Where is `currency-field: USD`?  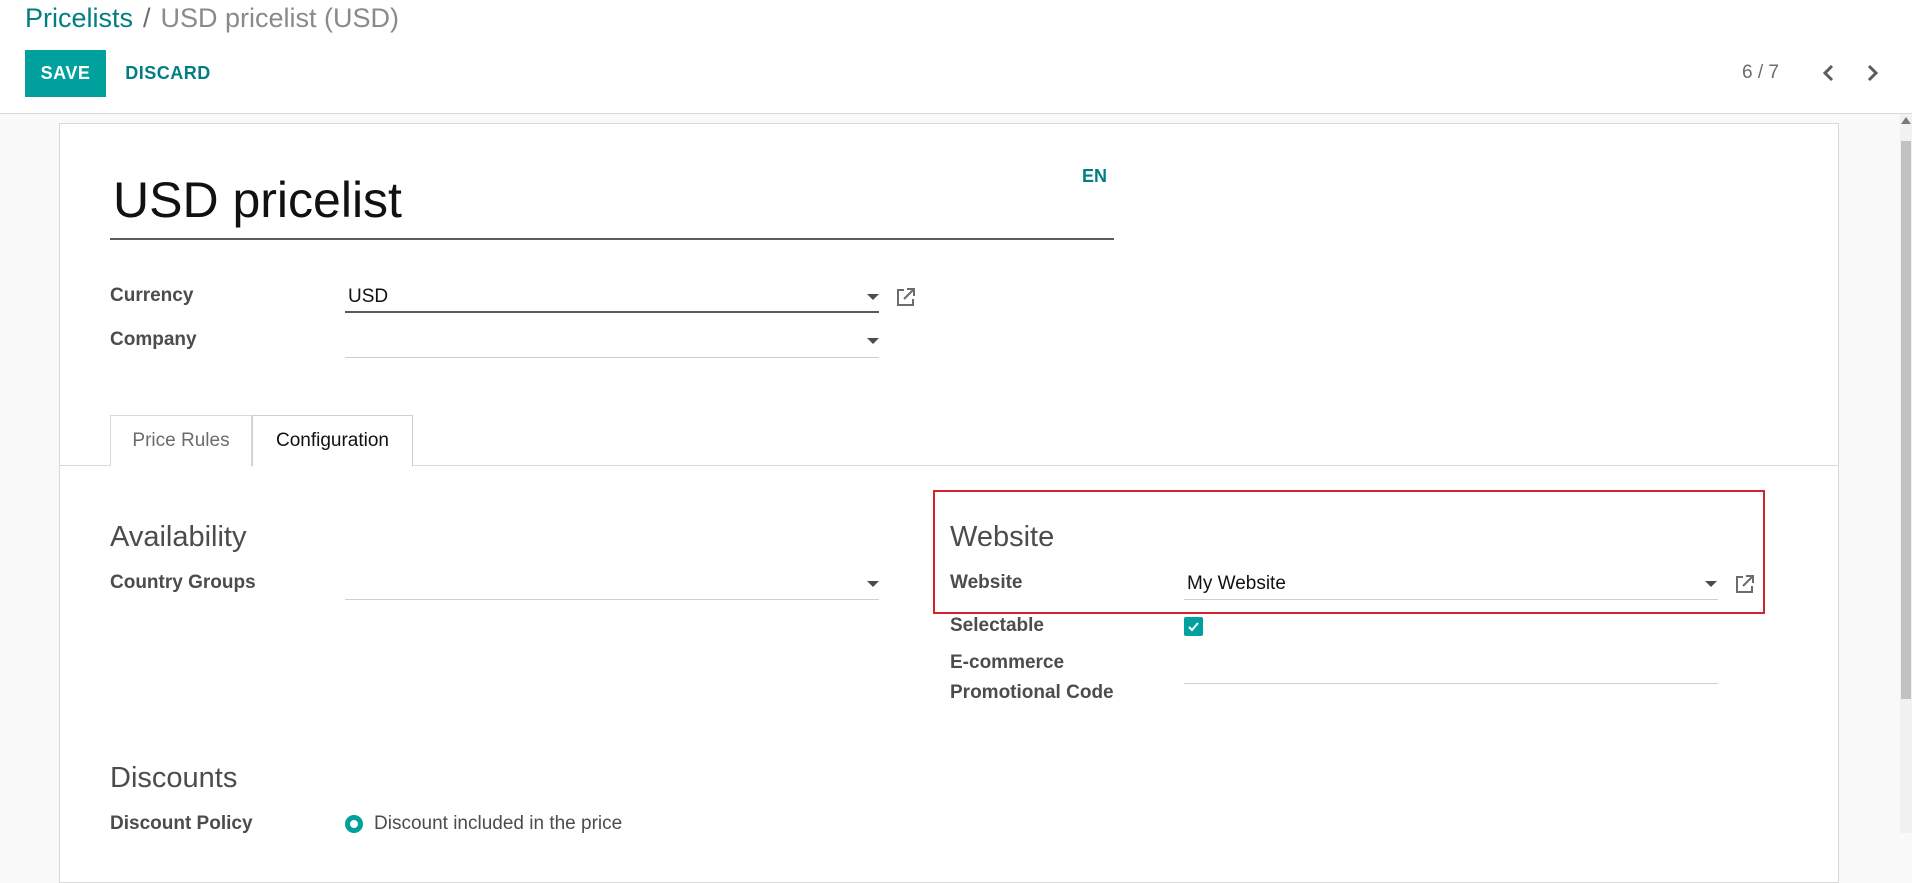 currency-field: USD is located at coordinates (612, 298).